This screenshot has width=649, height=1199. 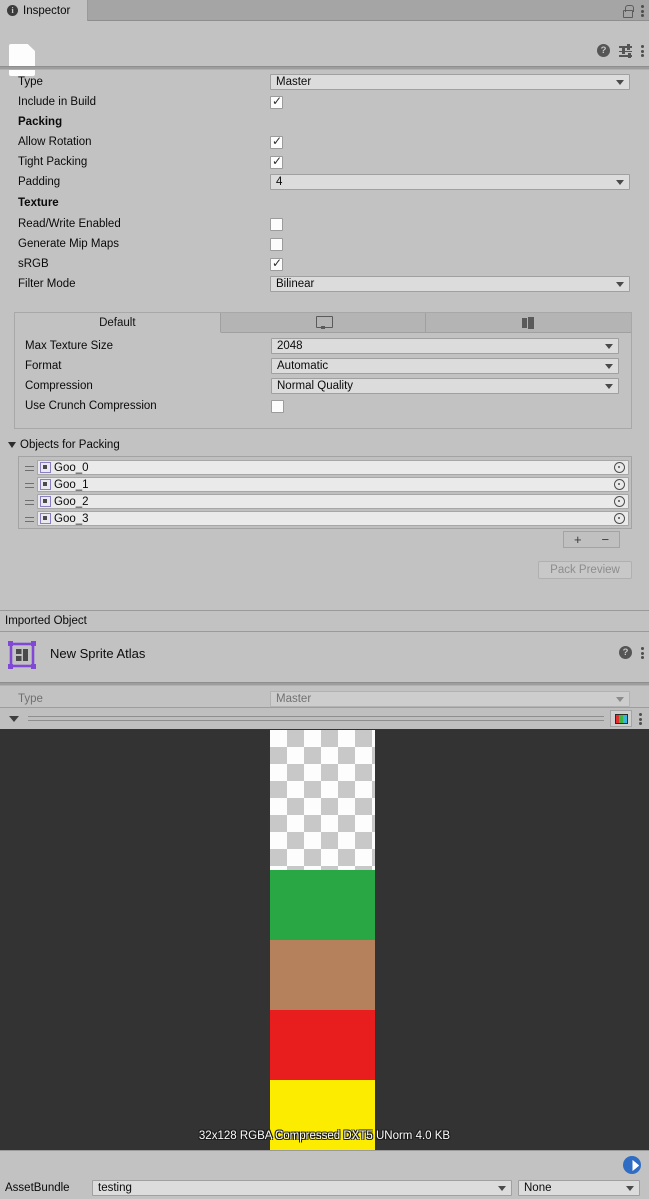 What do you see at coordinates (316, 719) in the screenshot?
I see `mip-level-slider` at bounding box center [316, 719].